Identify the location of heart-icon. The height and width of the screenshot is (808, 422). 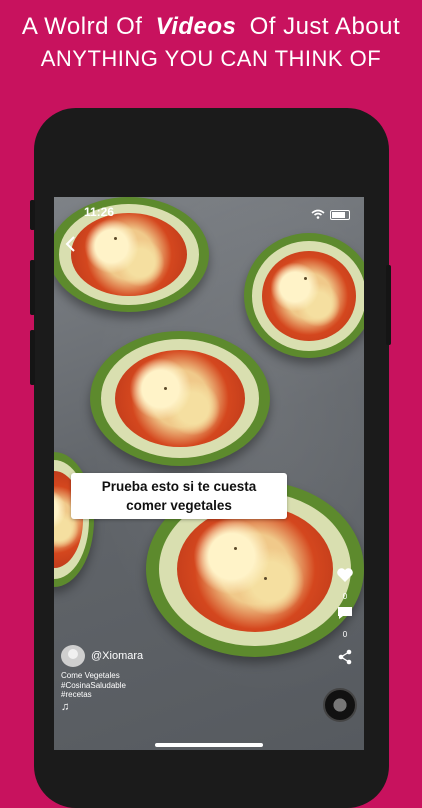
(345, 577).